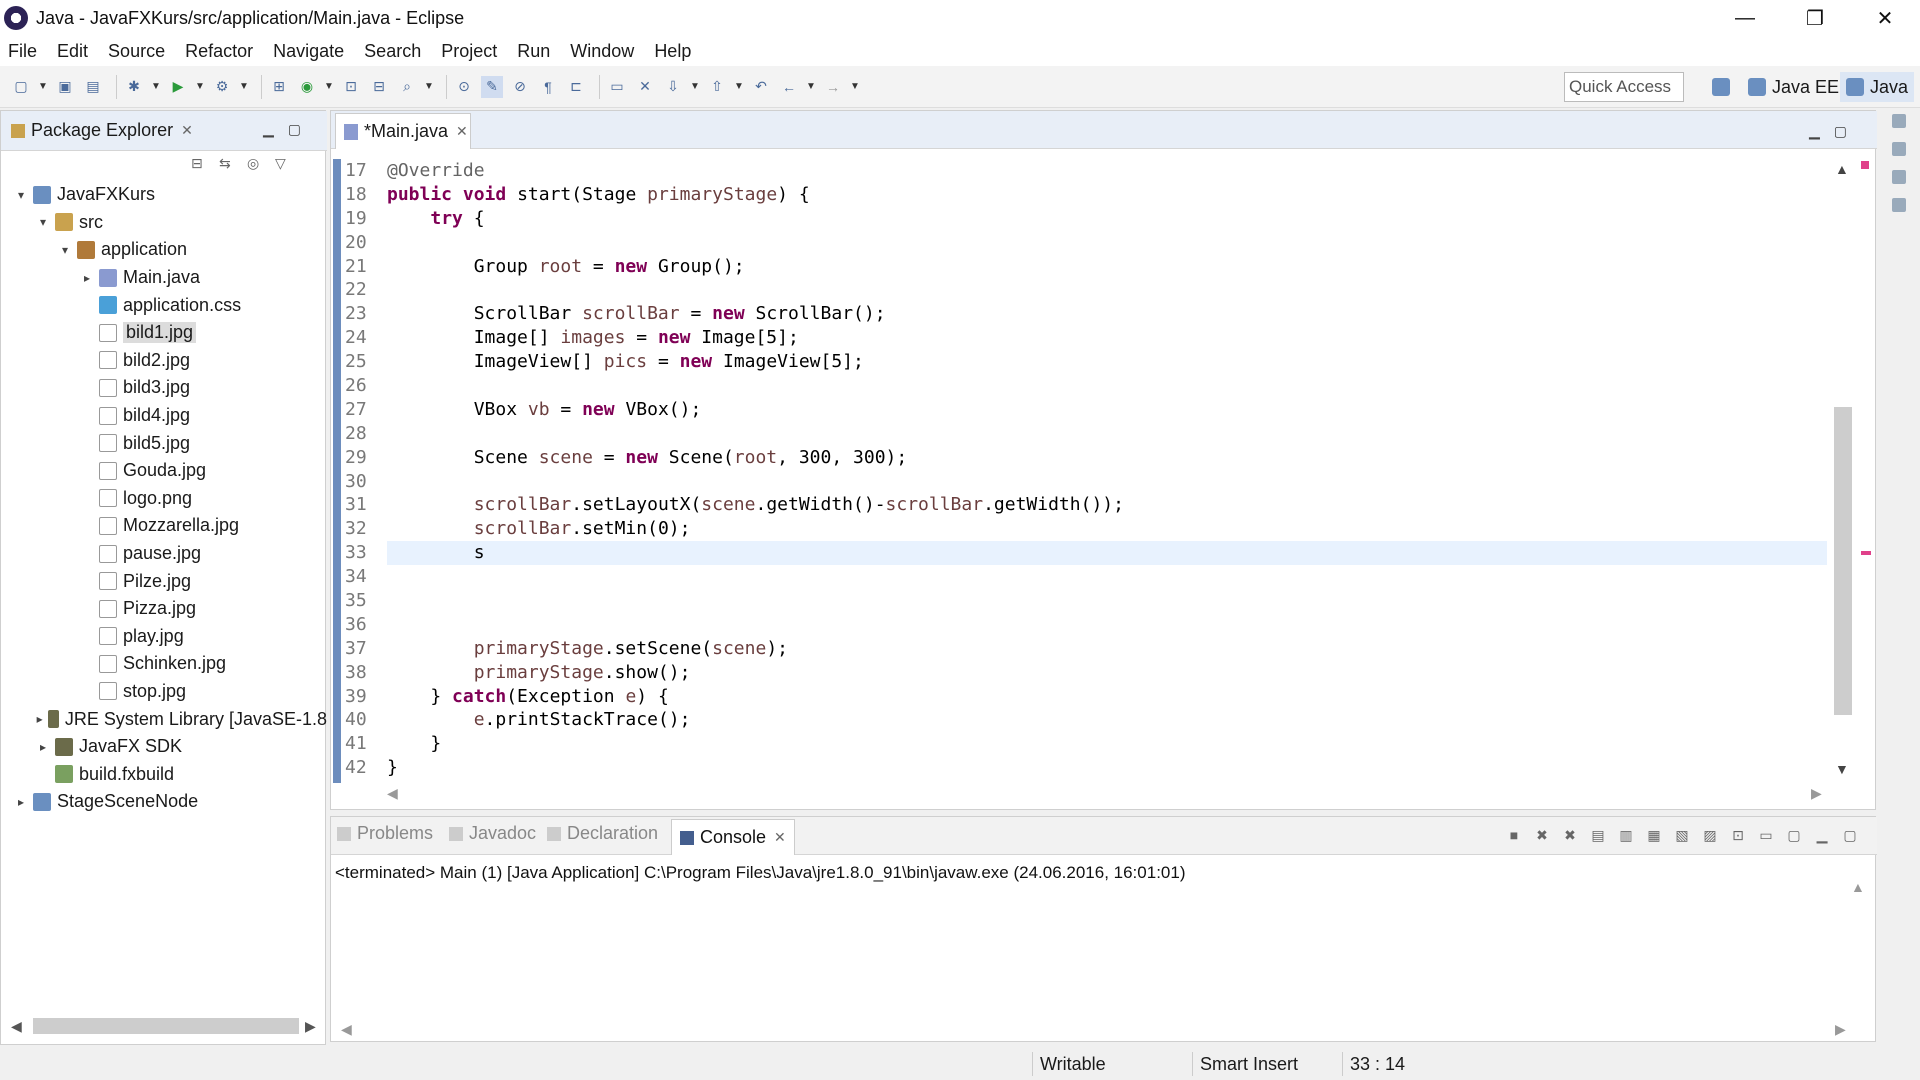 This screenshot has width=1920, height=1080. I want to click on tree-item: ▸ JRE System Library [JavaSE-1.8, so click(164, 719).